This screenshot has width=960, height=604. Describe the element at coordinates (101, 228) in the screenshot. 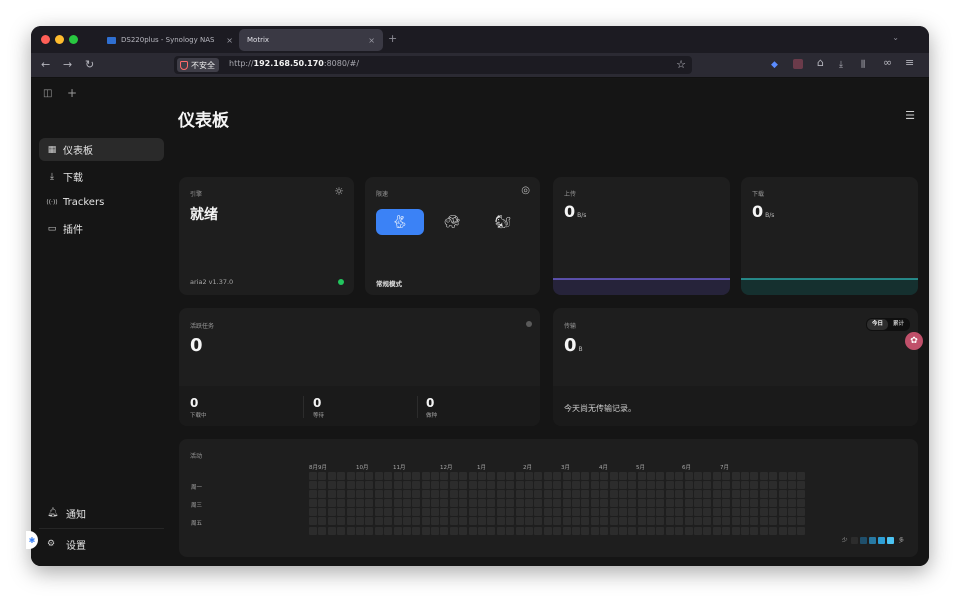

I see `sidebar-item-plugins: ▭ 插件` at that location.